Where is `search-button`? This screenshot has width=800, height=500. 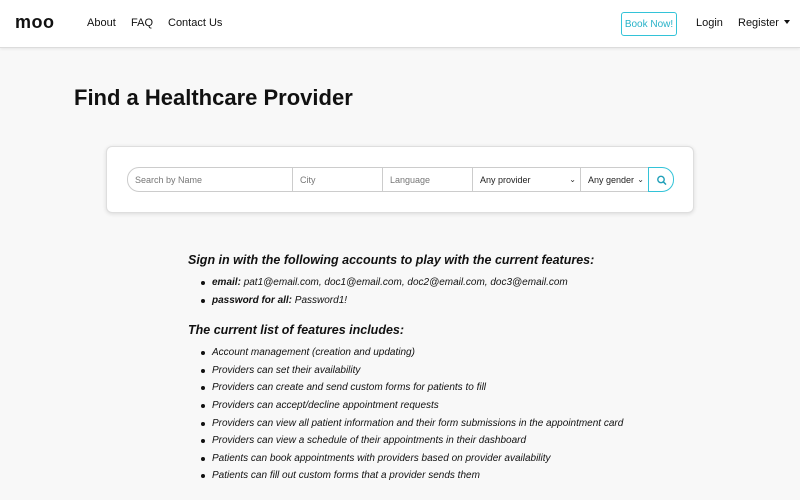 search-button is located at coordinates (661, 179).